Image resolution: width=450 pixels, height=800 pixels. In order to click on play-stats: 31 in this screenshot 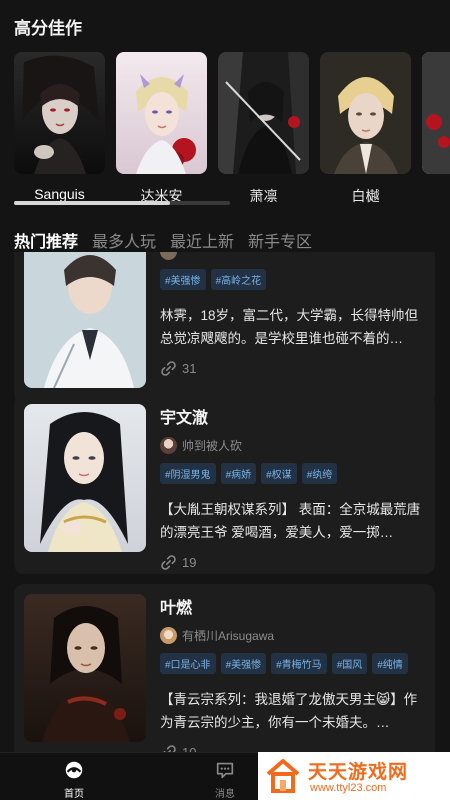, I will do `click(291, 368)`.